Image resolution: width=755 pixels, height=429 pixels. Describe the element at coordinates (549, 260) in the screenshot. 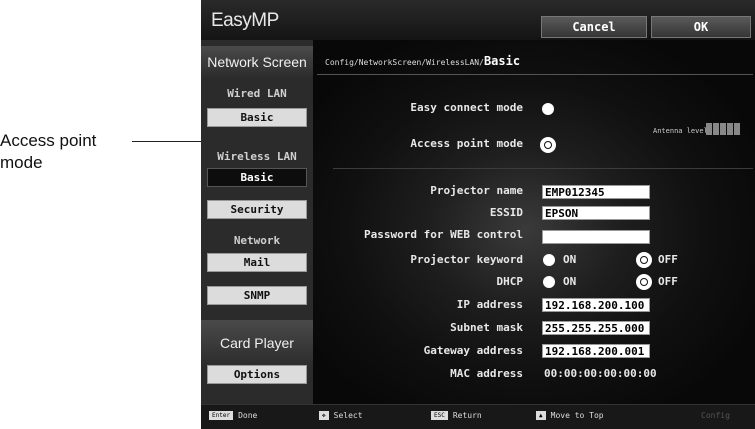

I see `keyword-on-radio` at that location.